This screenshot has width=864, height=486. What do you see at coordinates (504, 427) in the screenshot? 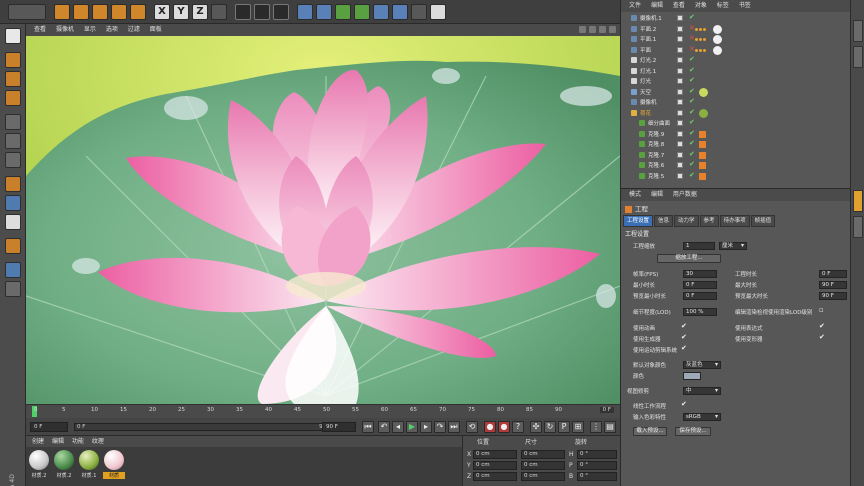
I see `autokey-icon: ●` at bounding box center [504, 427].